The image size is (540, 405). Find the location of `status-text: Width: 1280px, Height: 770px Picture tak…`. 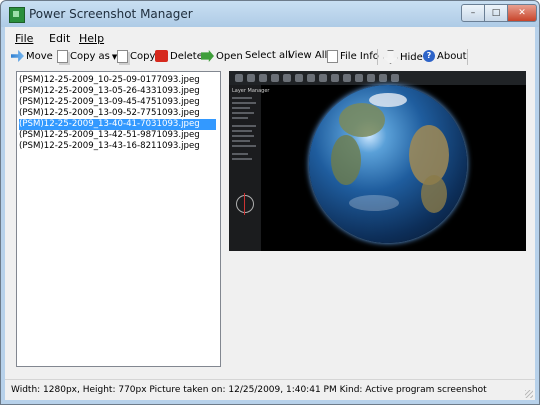

status-text: Width: 1280px, Height: 770px Picture tak… is located at coordinates (249, 390).